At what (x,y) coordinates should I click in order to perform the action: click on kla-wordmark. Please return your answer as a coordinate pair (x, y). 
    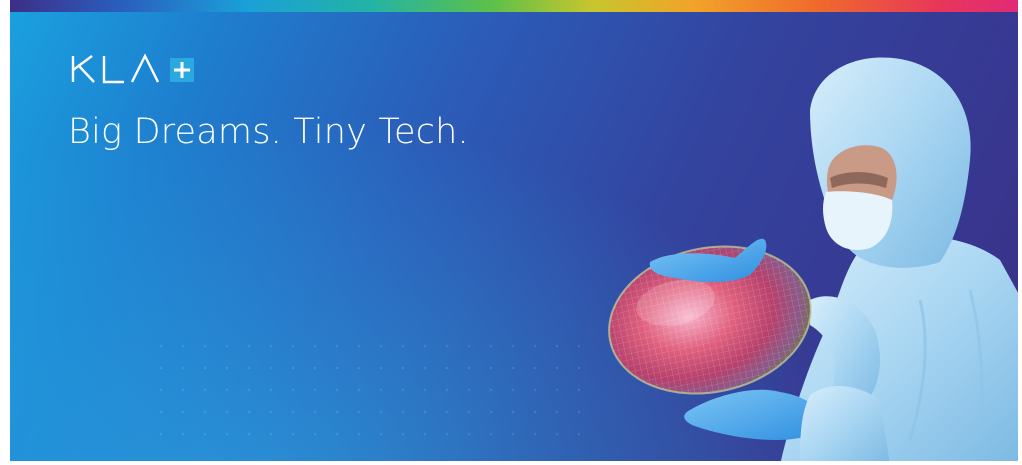
    Looking at the image, I should click on (132, 68).